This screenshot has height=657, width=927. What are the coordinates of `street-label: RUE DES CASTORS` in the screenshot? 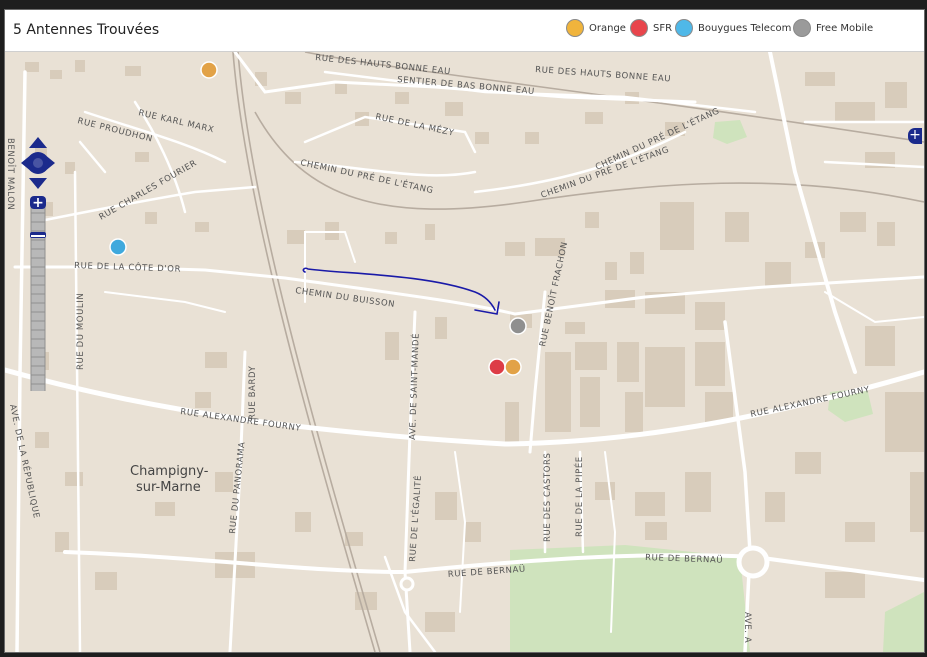 It's located at (548, 497).